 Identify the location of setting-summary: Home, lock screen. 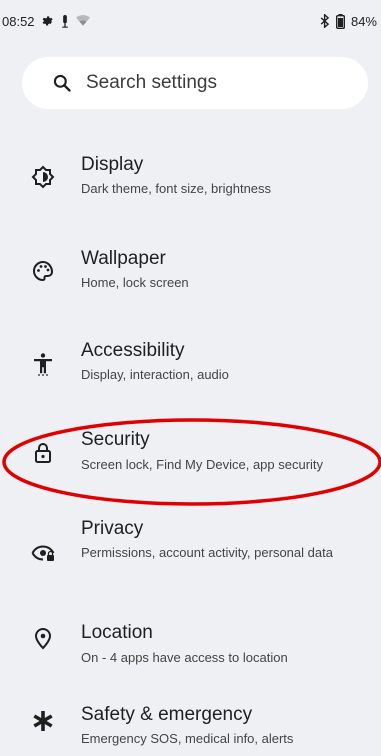
(135, 282).